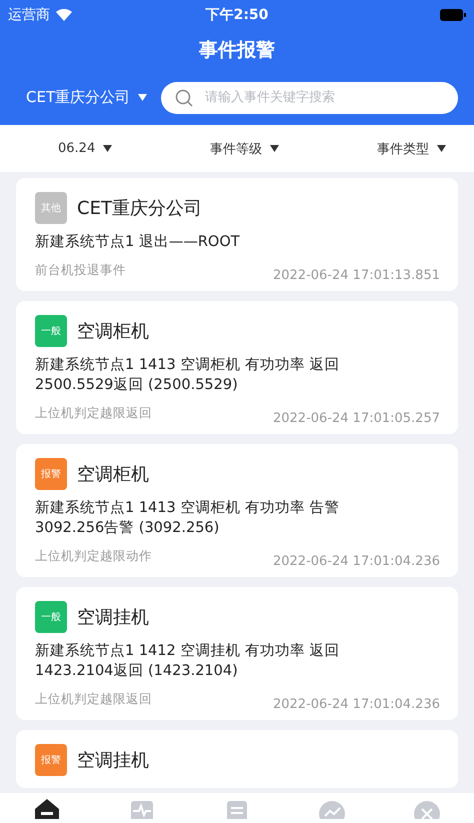 Image resolution: width=474 pixels, height=823 pixels. I want to click on event-time: 2022-06-24 17:01:13.851, so click(356, 275).